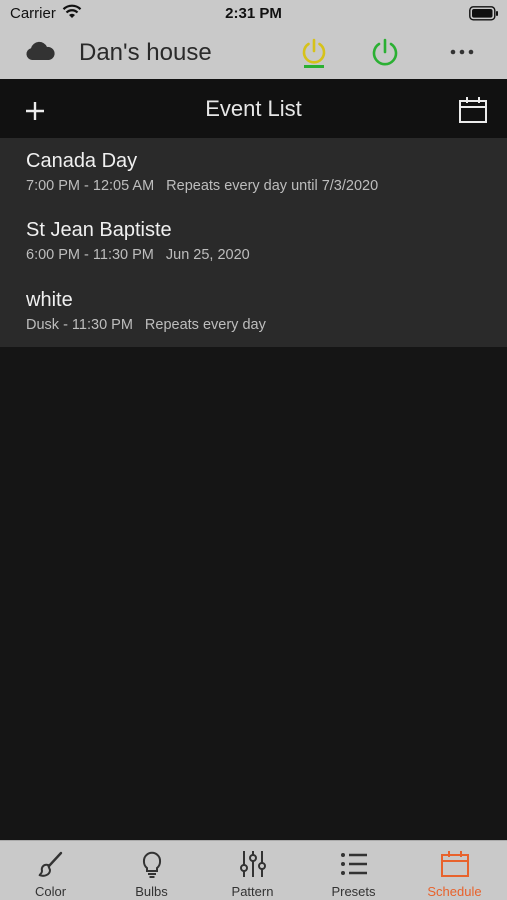  I want to click on event-name: Canada Day, so click(82, 161).